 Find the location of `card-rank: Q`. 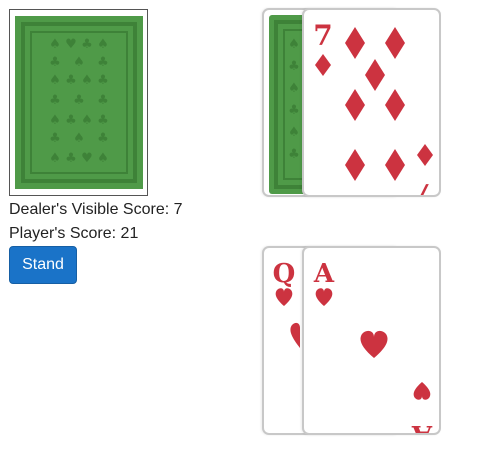

card-rank: Q is located at coordinates (284, 274).